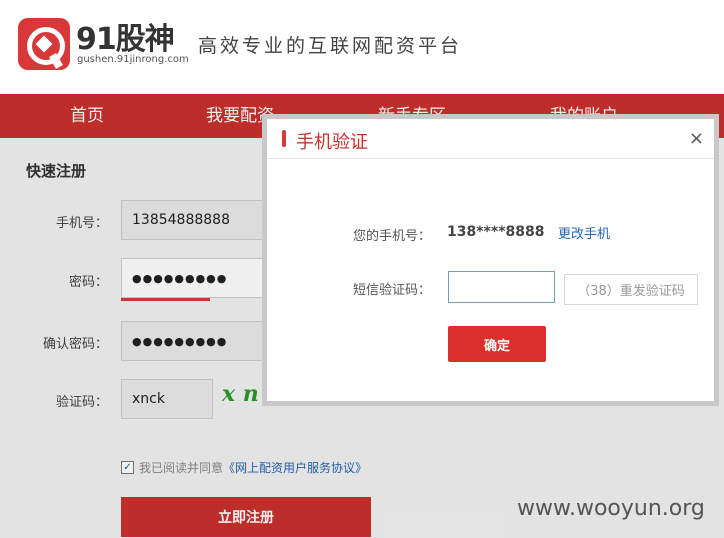  I want to click on watermark: www.wooyun.org, so click(611, 508).